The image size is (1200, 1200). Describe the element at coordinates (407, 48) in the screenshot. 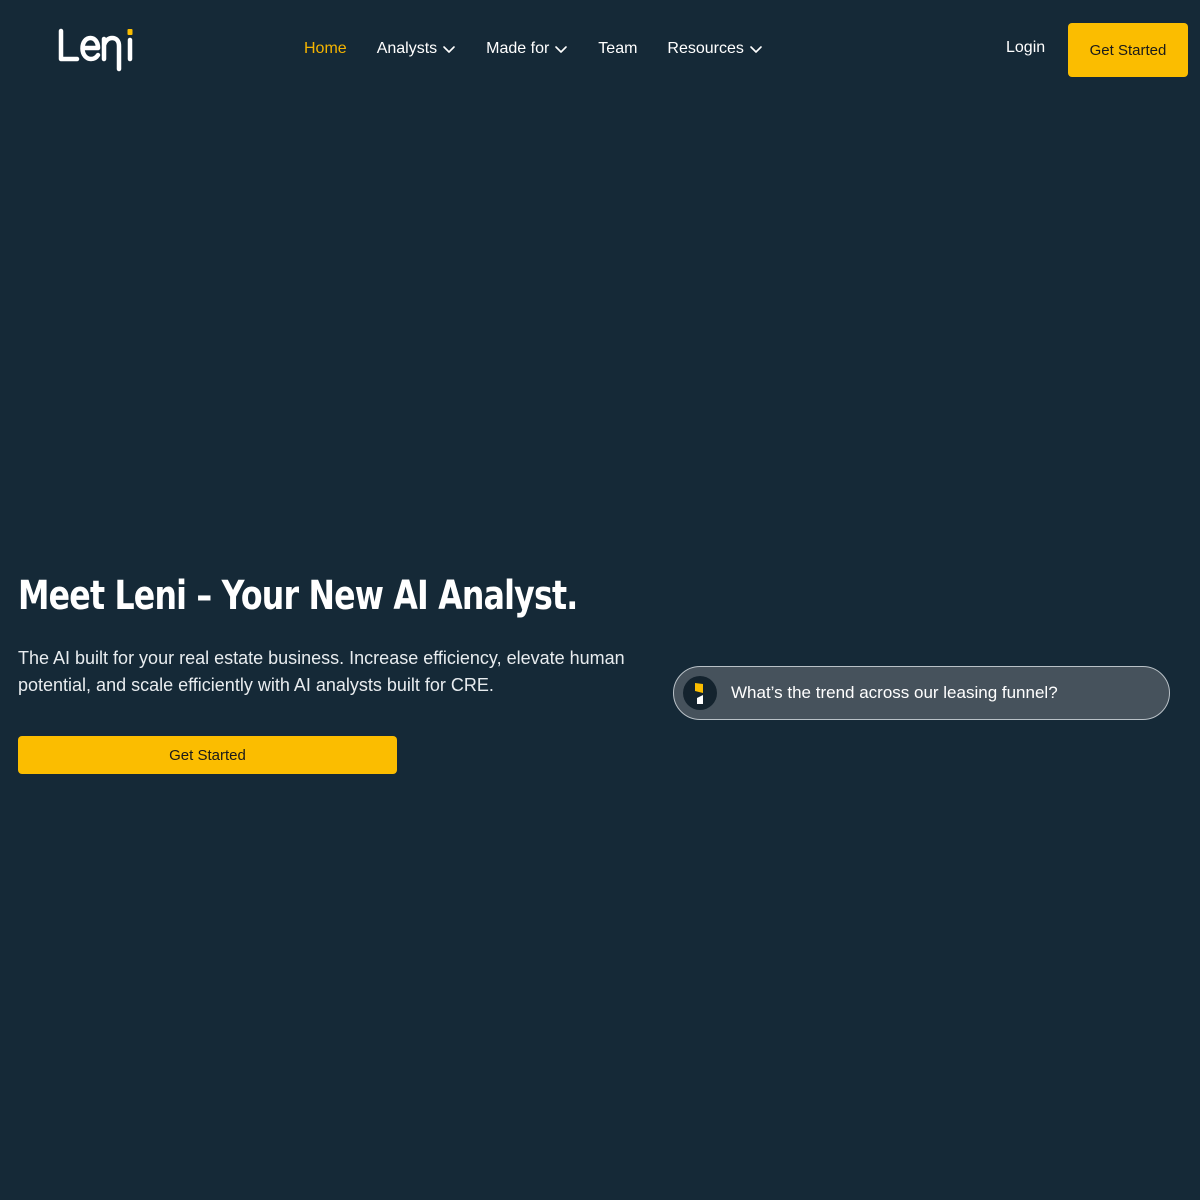

I see `nav-item-label: Analysts` at that location.